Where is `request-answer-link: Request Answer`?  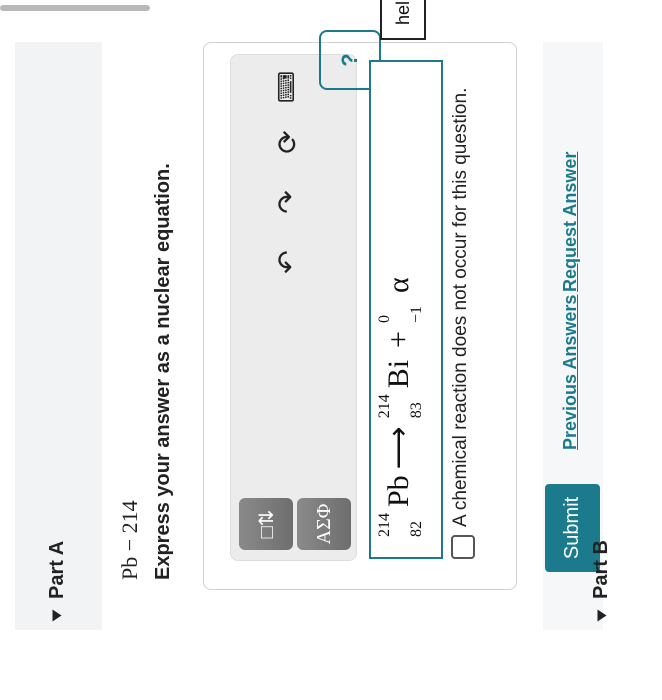 request-answer-link: Request Answer is located at coordinates (570, 222).